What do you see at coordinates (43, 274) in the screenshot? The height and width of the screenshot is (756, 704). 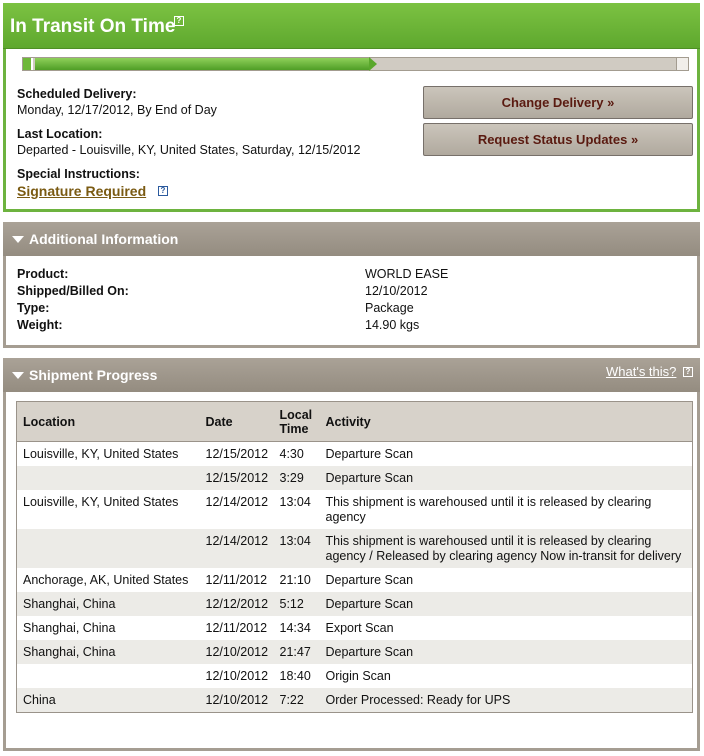 I see `product-label: Product:` at bounding box center [43, 274].